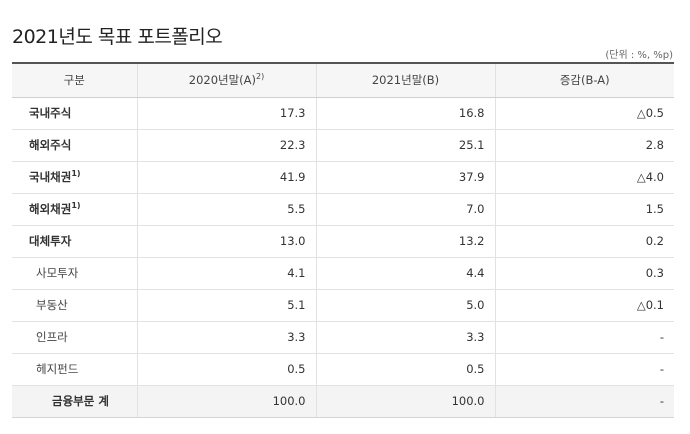  I want to click on value-2020: 41.9, so click(226, 177).